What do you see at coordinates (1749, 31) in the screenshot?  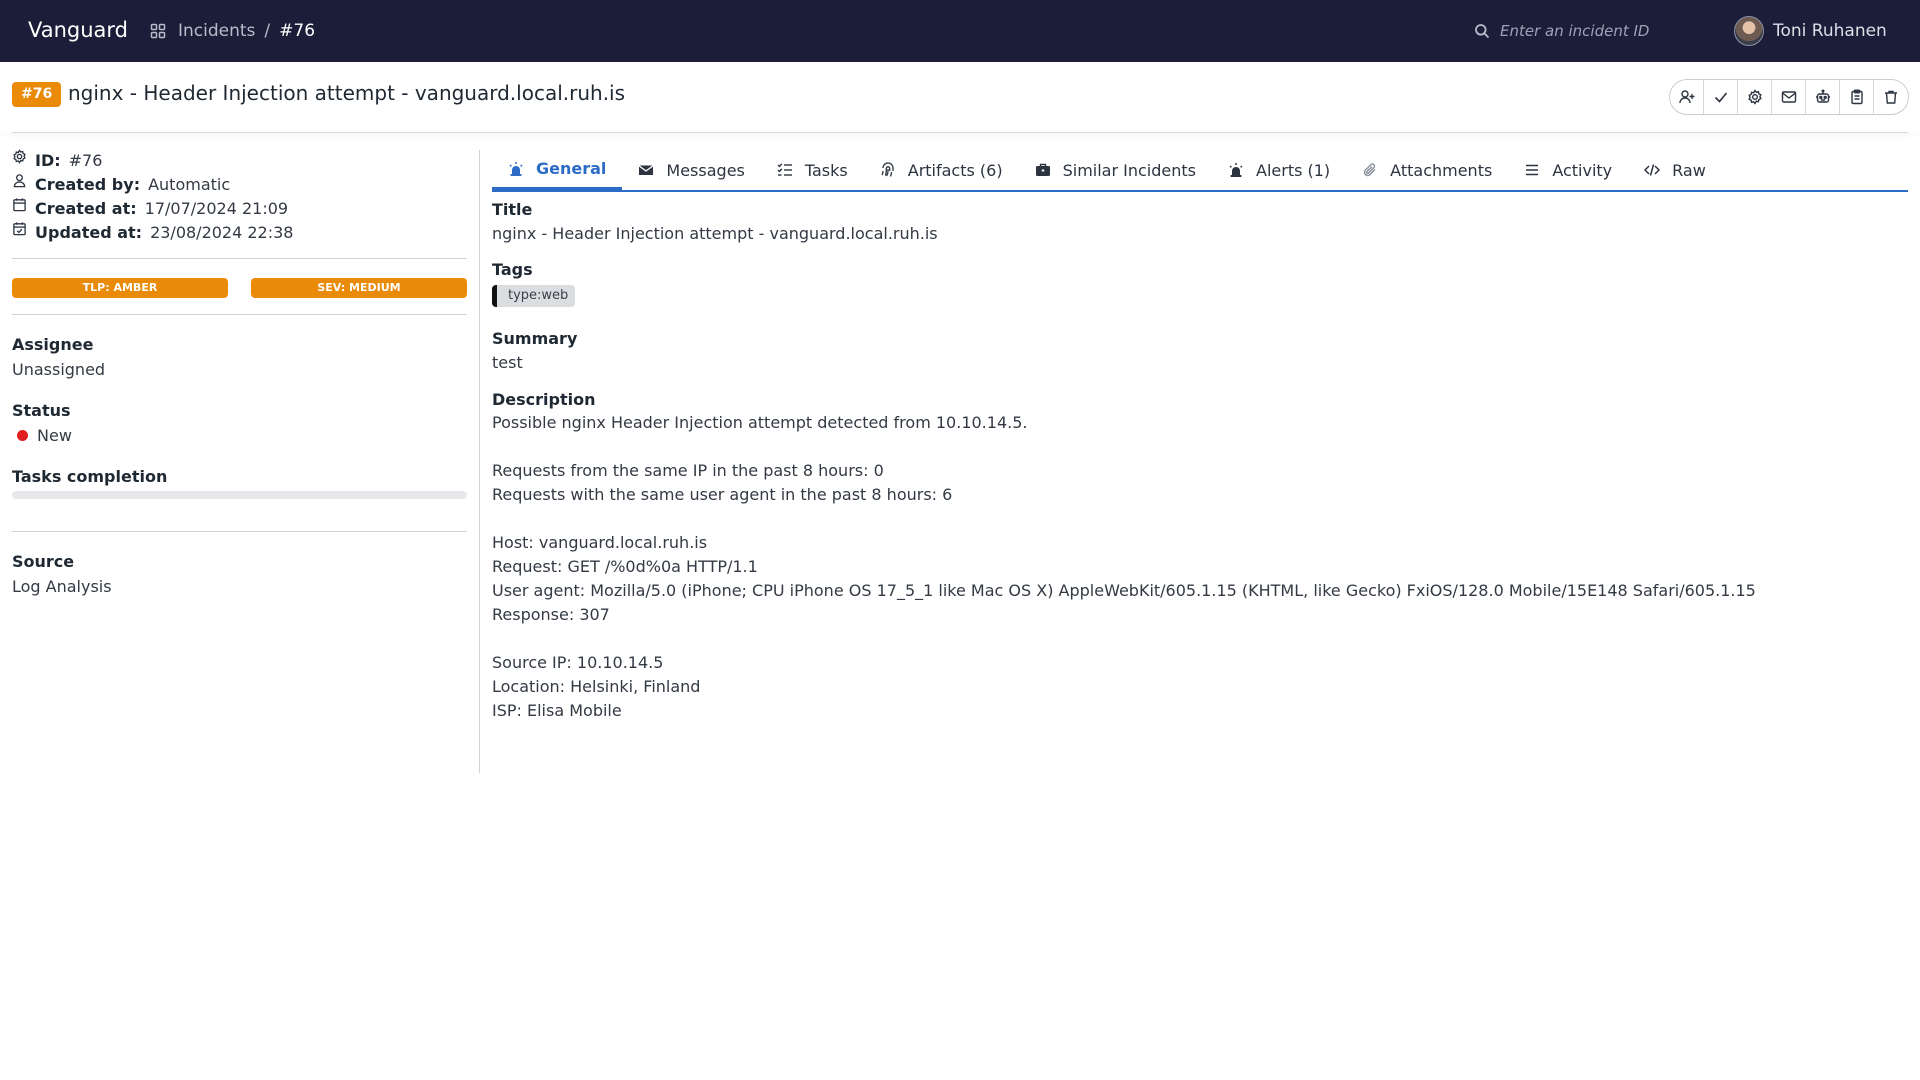 I see `avatar` at bounding box center [1749, 31].